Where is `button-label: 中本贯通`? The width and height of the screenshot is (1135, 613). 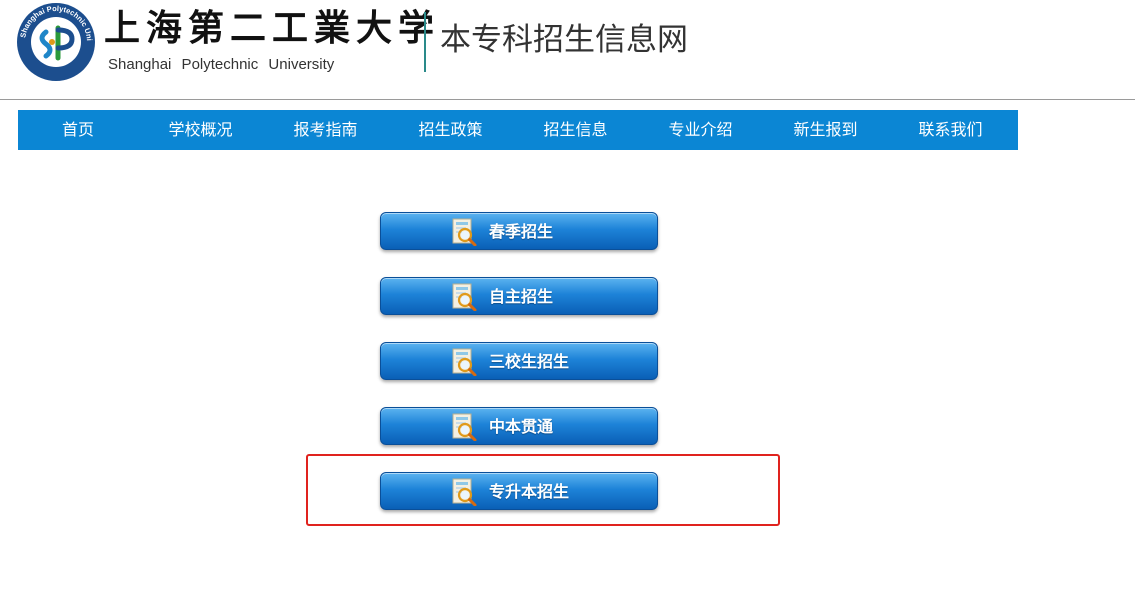
button-label: 中本贯通 is located at coordinates (521, 426).